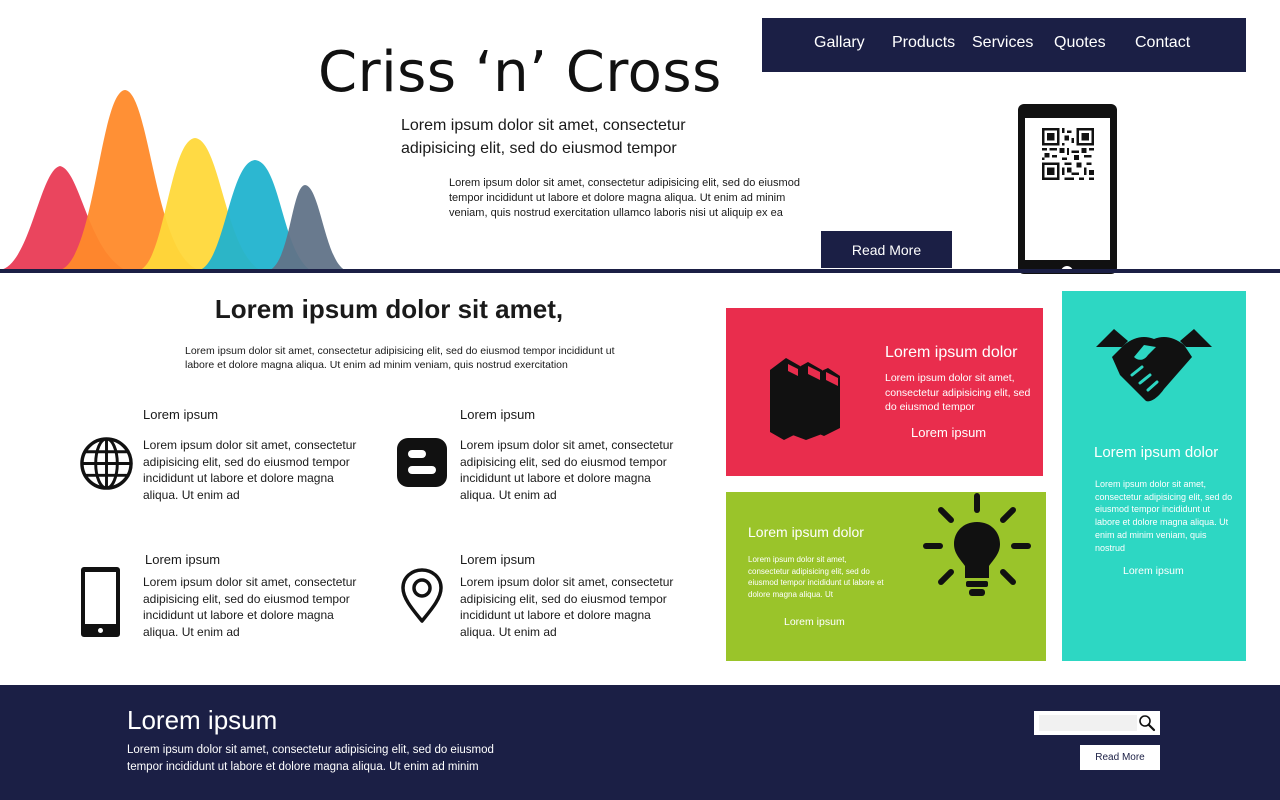 This screenshot has width=1280, height=800. What do you see at coordinates (814, 622) in the screenshot?
I see `green-tile-link: Lorem ipsum` at bounding box center [814, 622].